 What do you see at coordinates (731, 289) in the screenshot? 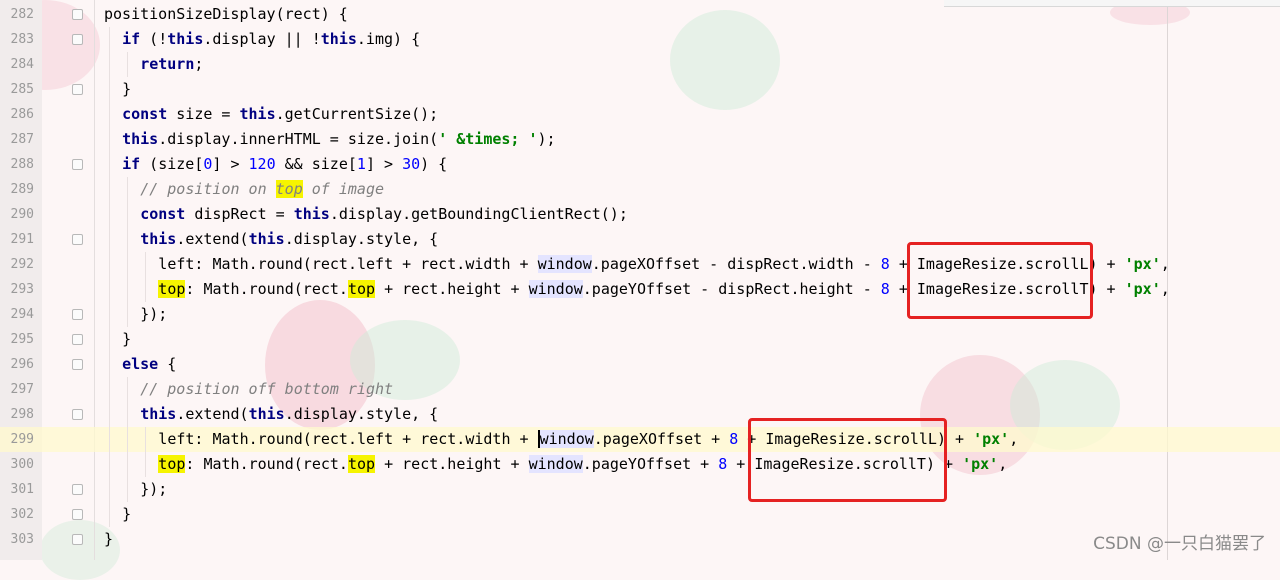
I see `code-text: .pageYOffset - dispRect.height -` at bounding box center [731, 289].